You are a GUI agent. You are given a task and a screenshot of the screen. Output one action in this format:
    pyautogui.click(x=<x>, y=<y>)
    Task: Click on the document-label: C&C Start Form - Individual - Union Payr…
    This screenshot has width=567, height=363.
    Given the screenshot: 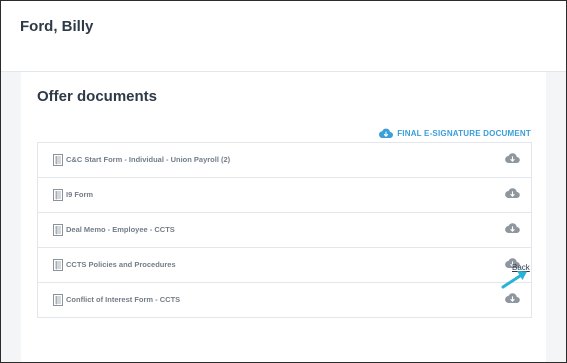 What is the action you would take?
    pyautogui.click(x=148, y=159)
    